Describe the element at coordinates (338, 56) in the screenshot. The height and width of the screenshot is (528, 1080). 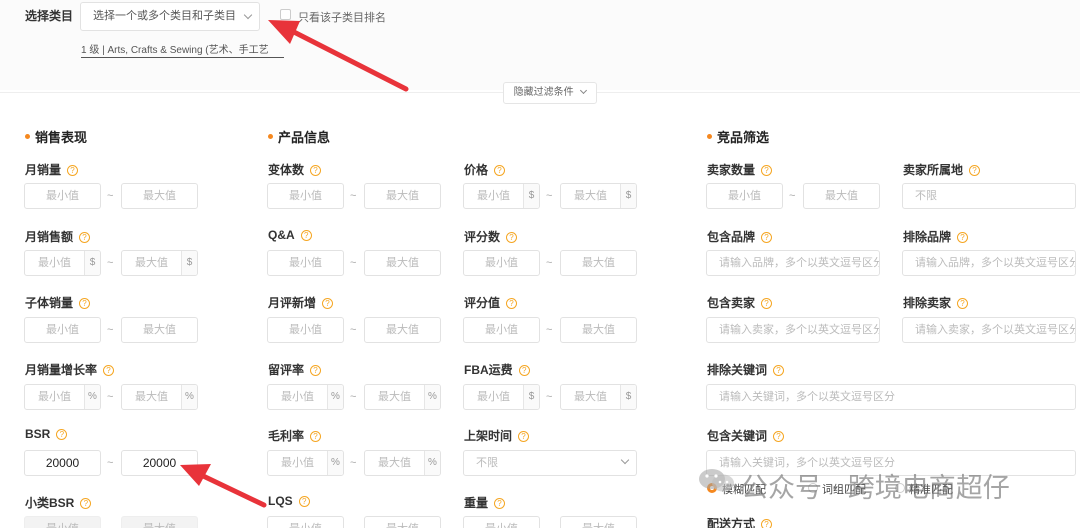
I see `arrow-top-icon` at that location.